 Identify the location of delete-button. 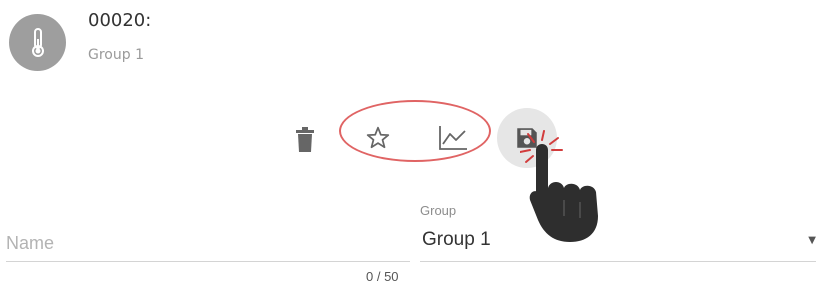
(305, 140).